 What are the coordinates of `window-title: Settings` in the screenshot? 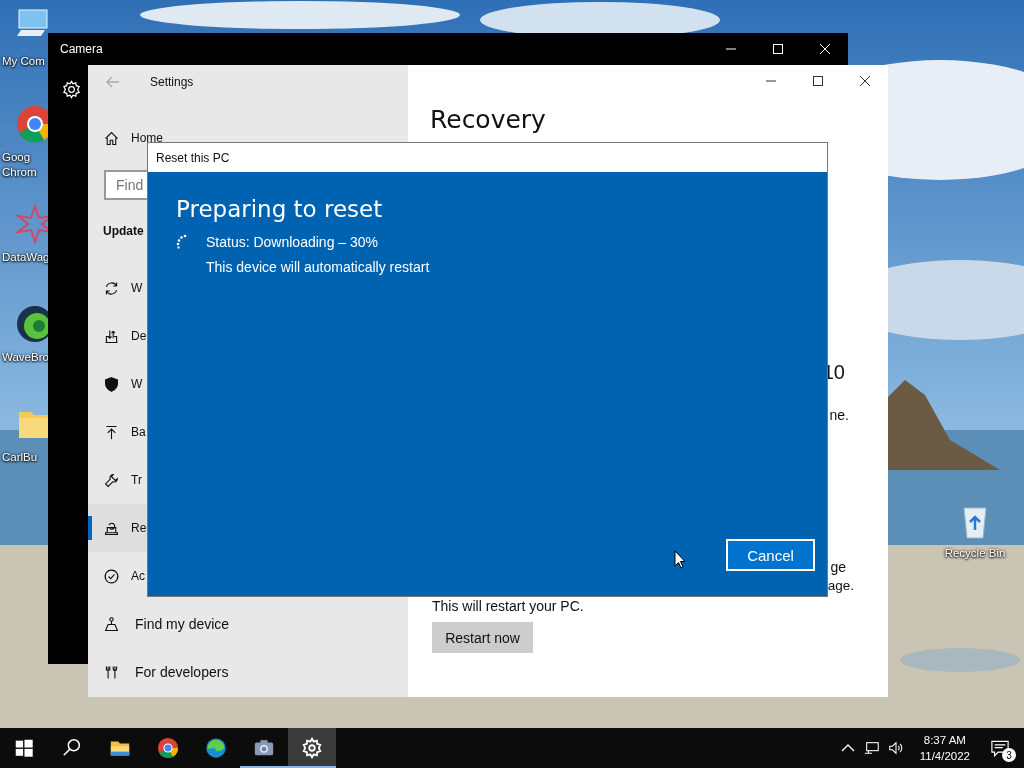 It's located at (172, 82).